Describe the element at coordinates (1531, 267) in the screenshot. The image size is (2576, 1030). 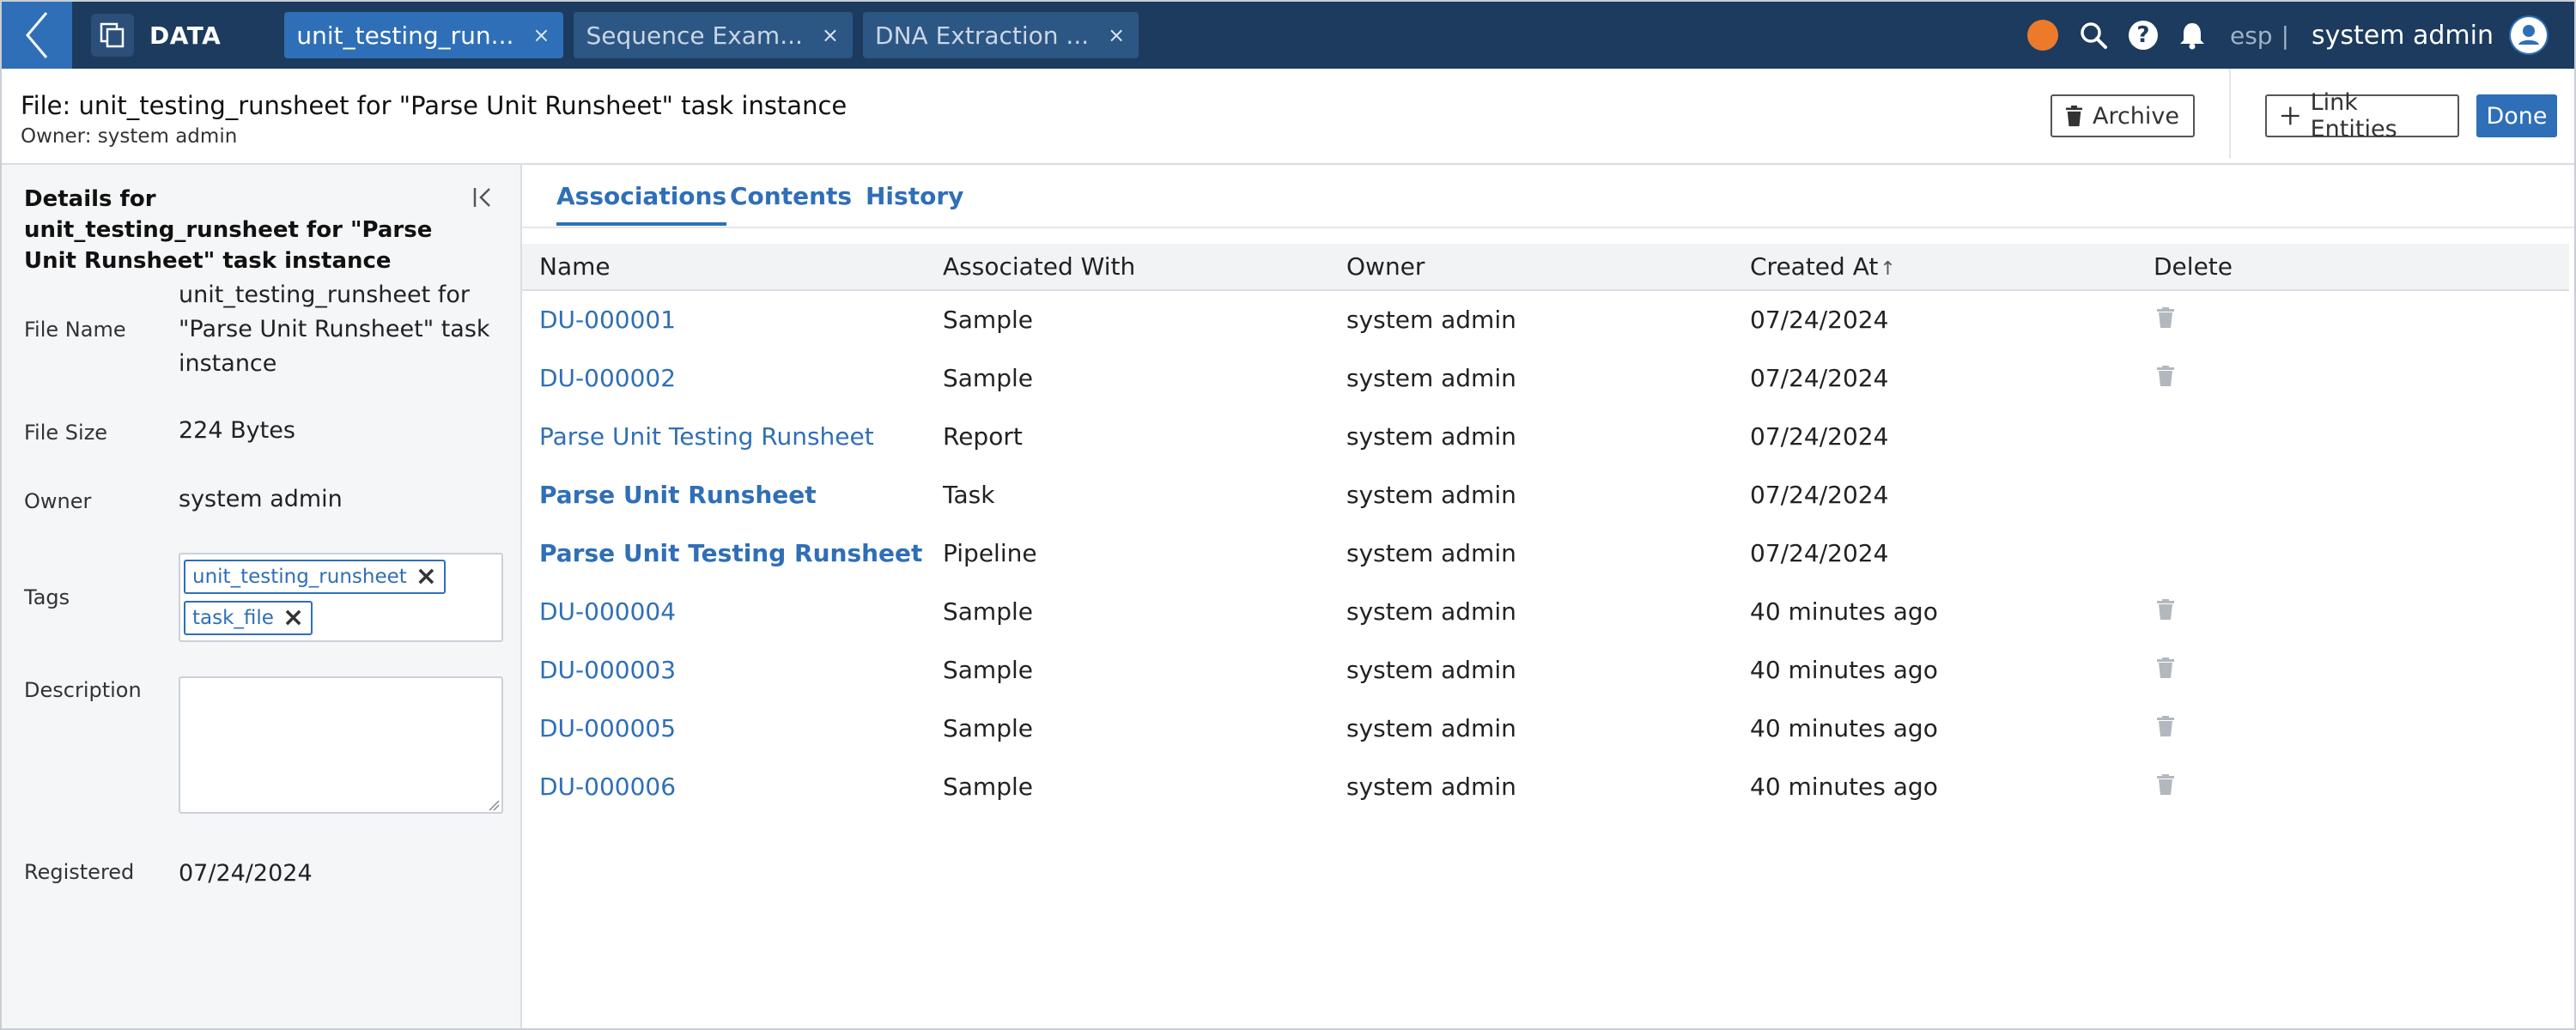
I see `column-header-owner: Owner` at that location.